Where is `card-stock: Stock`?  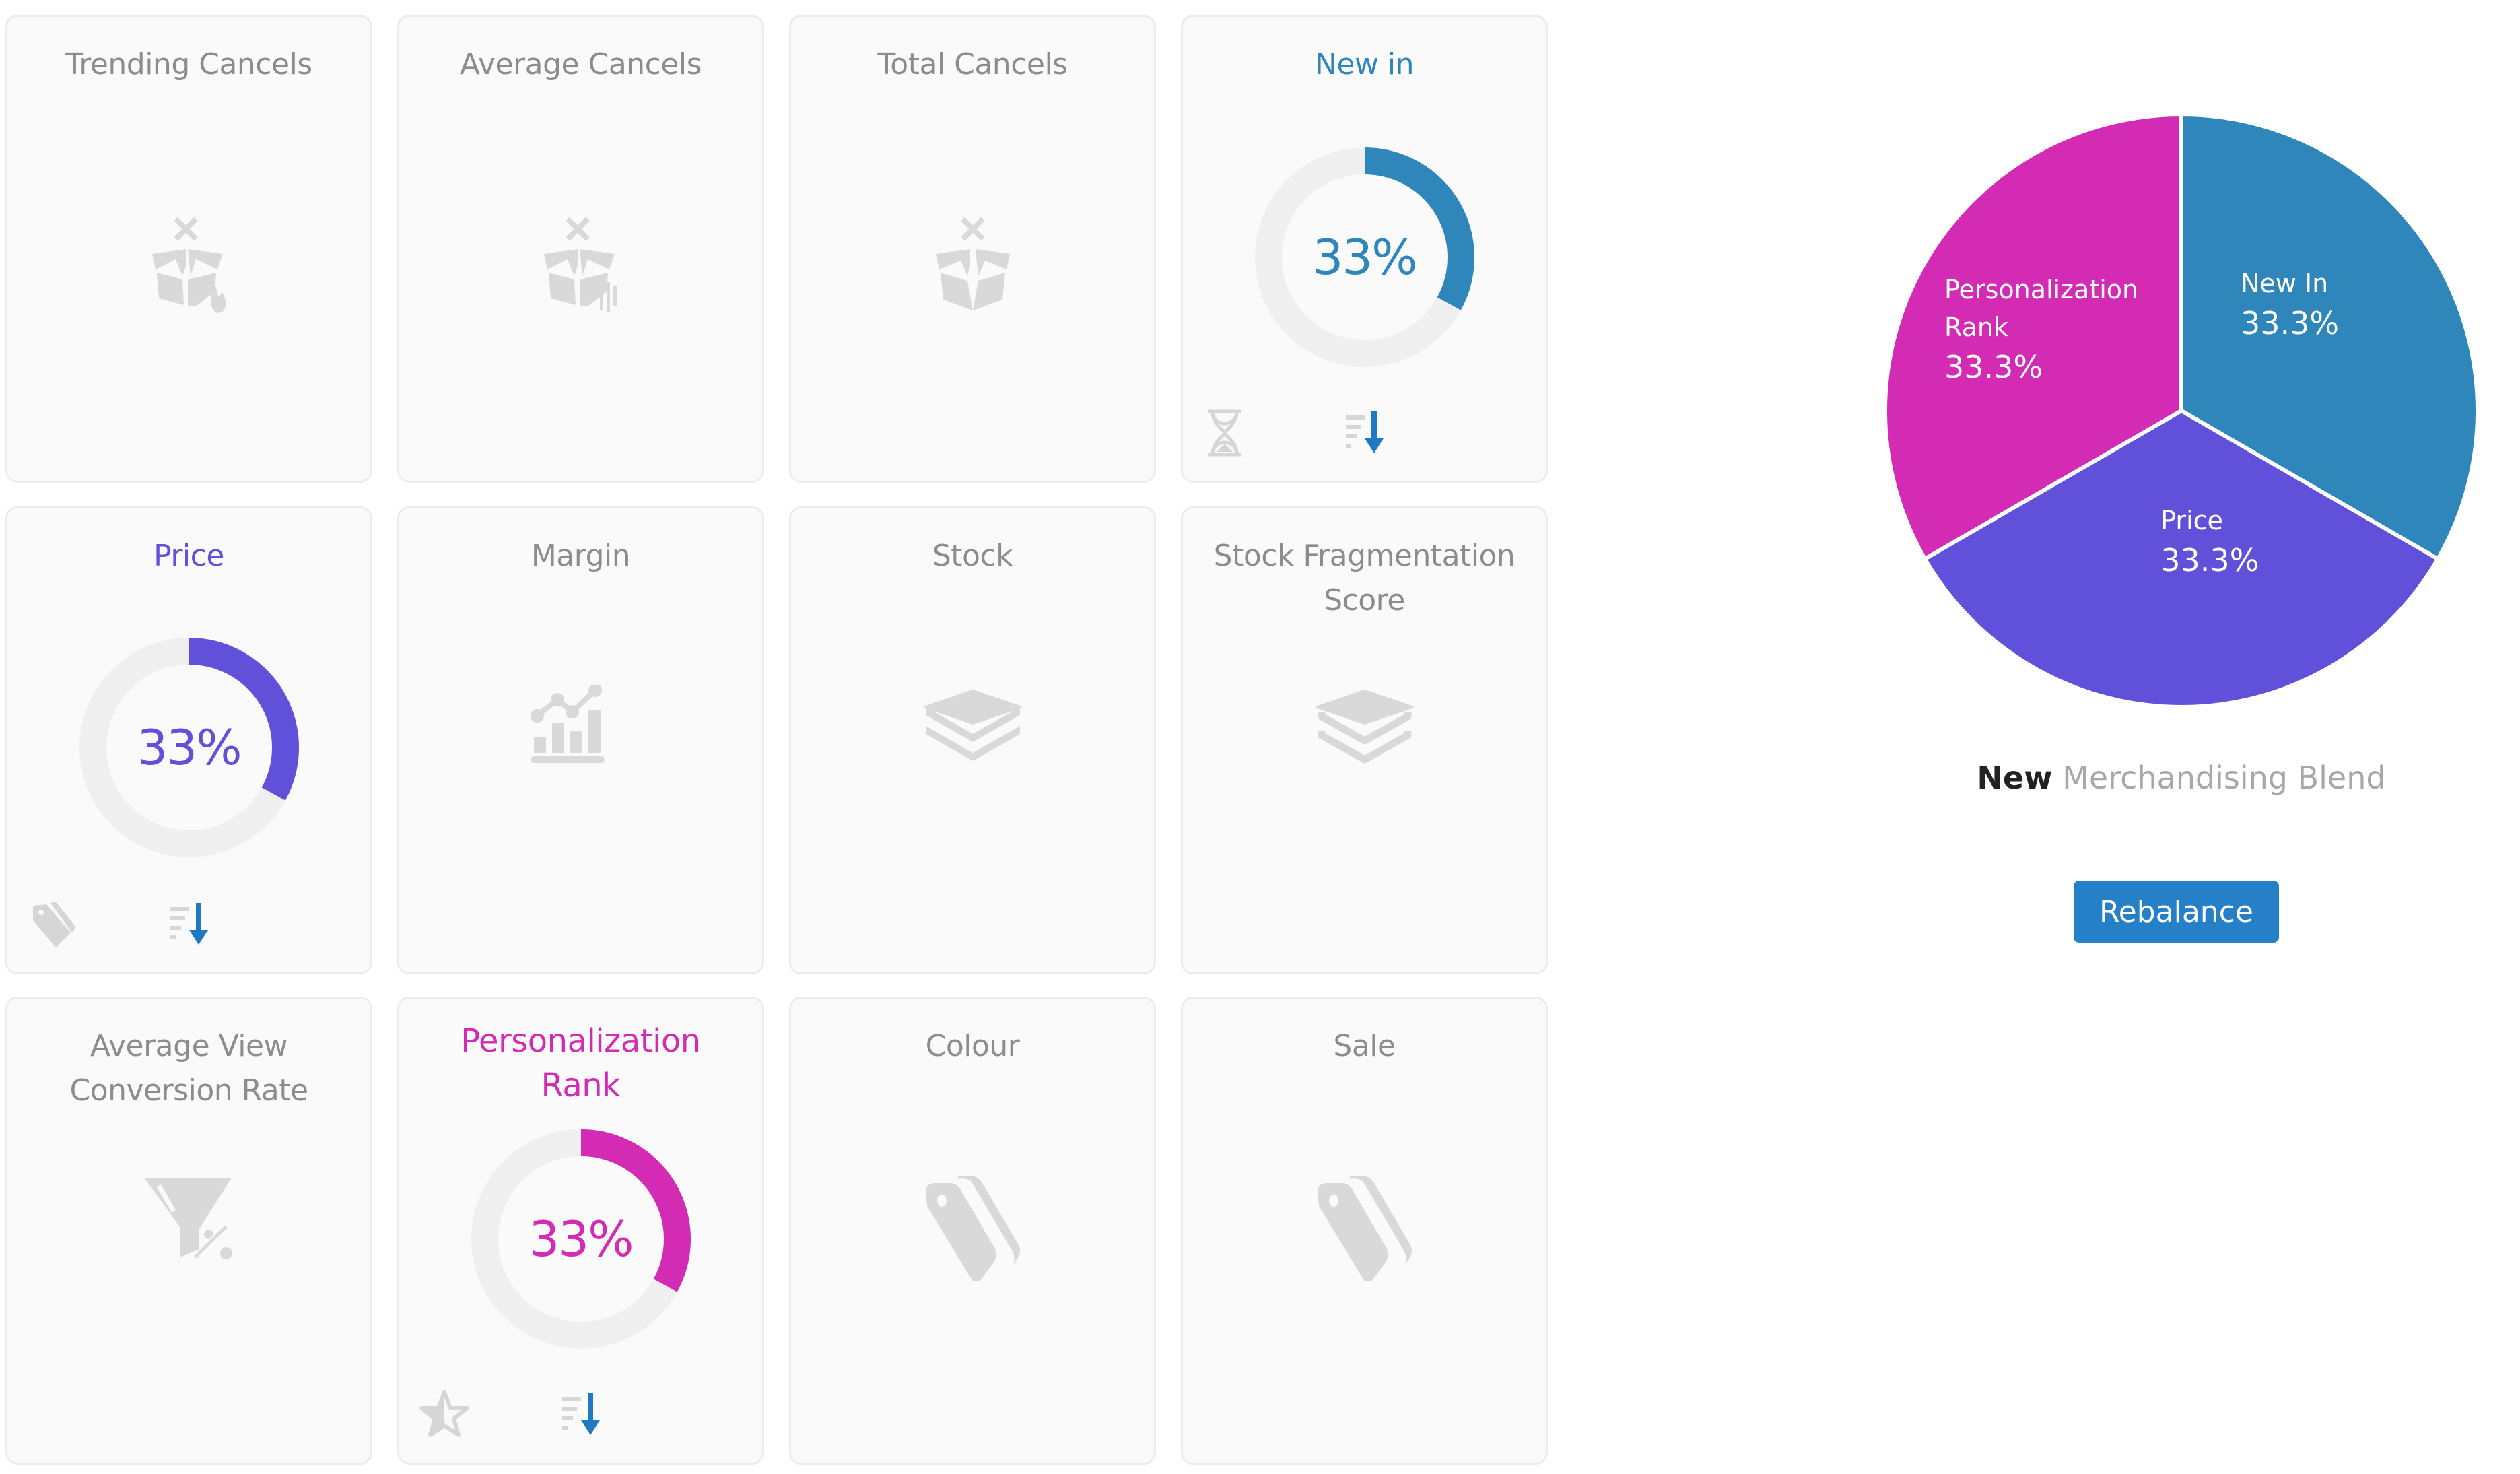 card-stock: Stock is located at coordinates (972, 740).